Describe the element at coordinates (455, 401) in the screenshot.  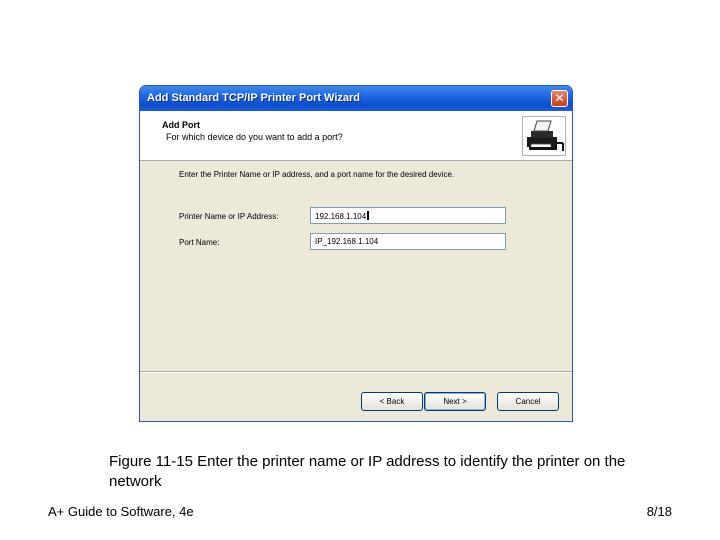
I see `next-button: Next >` at that location.